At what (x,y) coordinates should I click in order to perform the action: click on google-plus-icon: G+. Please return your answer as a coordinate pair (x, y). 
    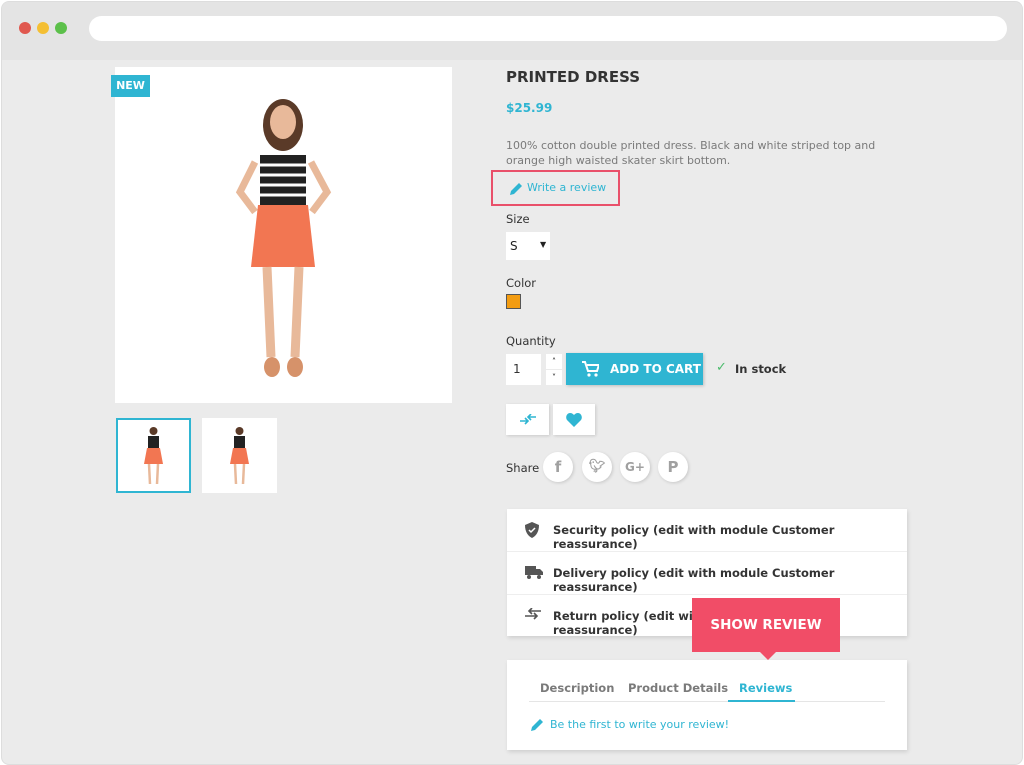
    Looking at the image, I should click on (635, 467).